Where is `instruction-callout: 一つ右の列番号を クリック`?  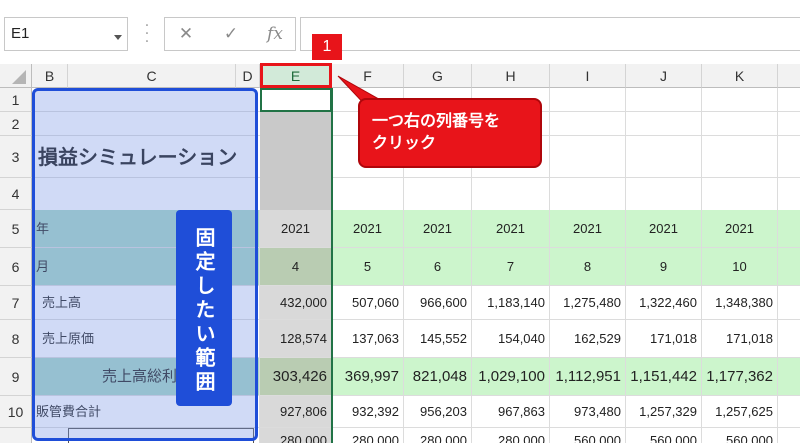 instruction-callout: 一つ右の列番号を クリック is located at coordinates (450, 133).